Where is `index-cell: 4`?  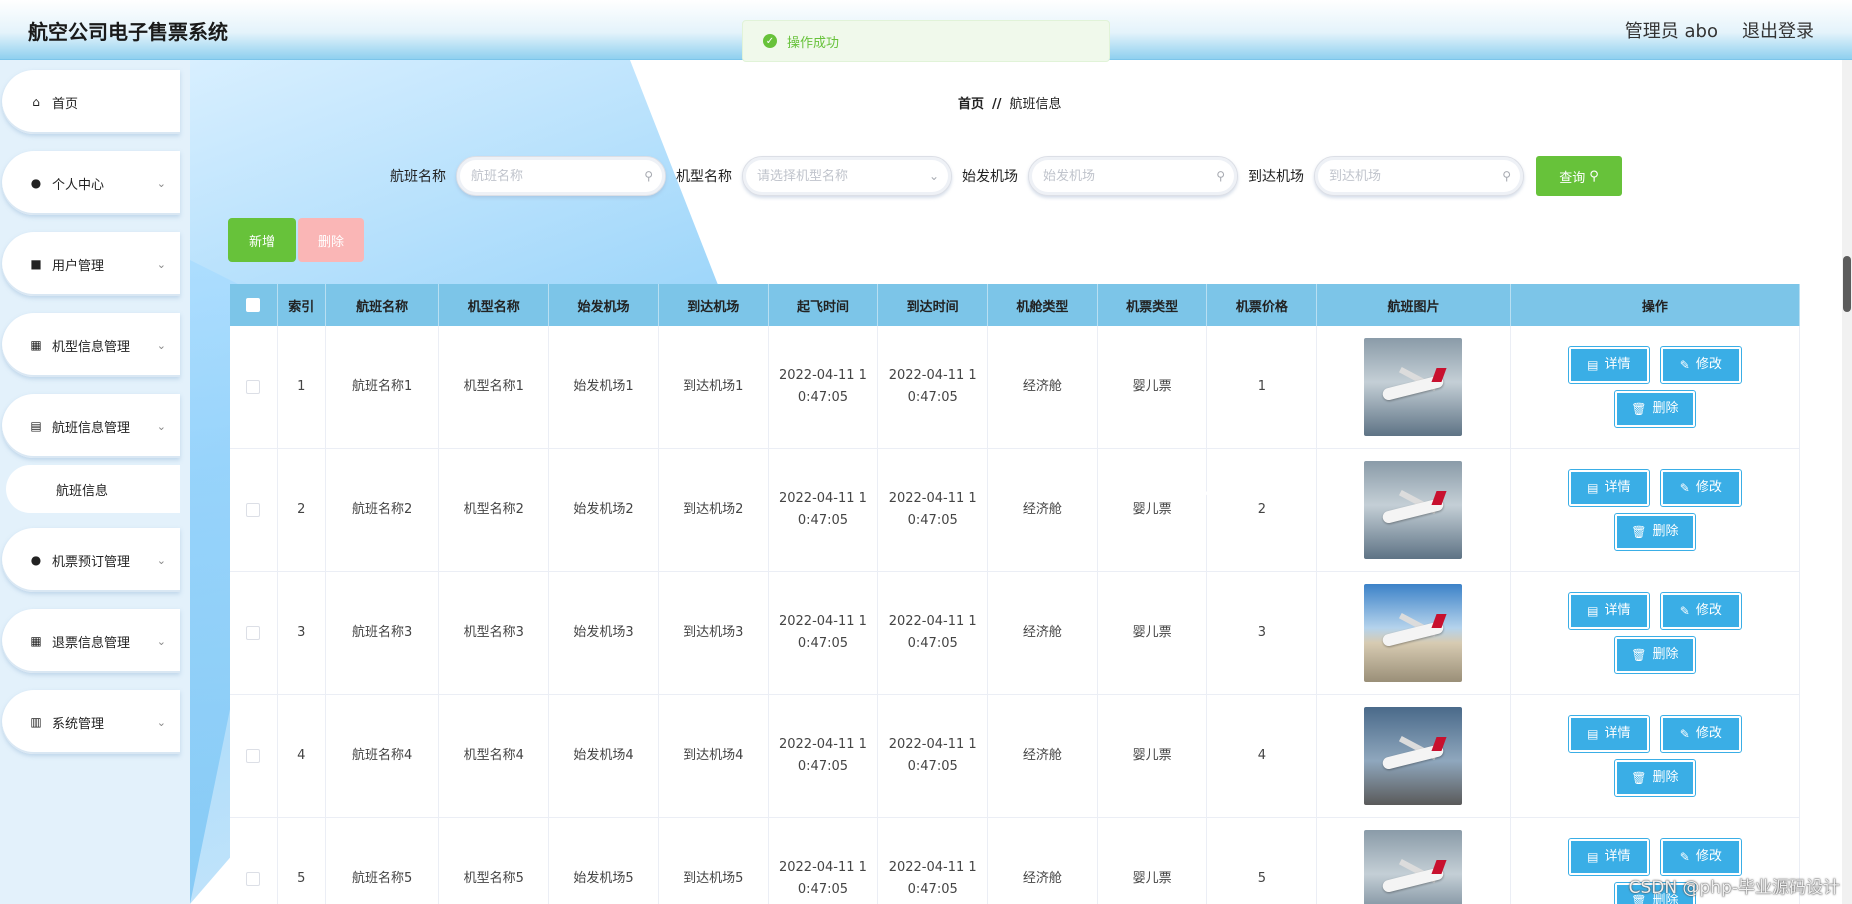
index-cell: 4 is located at coordinates (302, 756).